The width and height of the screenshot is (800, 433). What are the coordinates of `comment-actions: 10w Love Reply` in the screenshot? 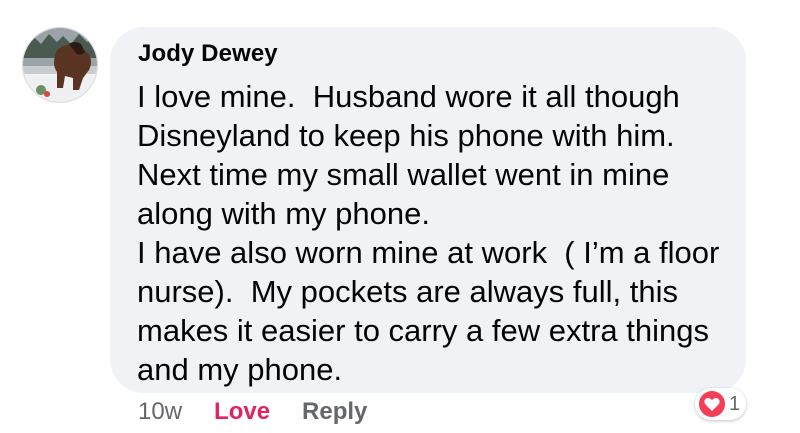 It's located at (252, 412).